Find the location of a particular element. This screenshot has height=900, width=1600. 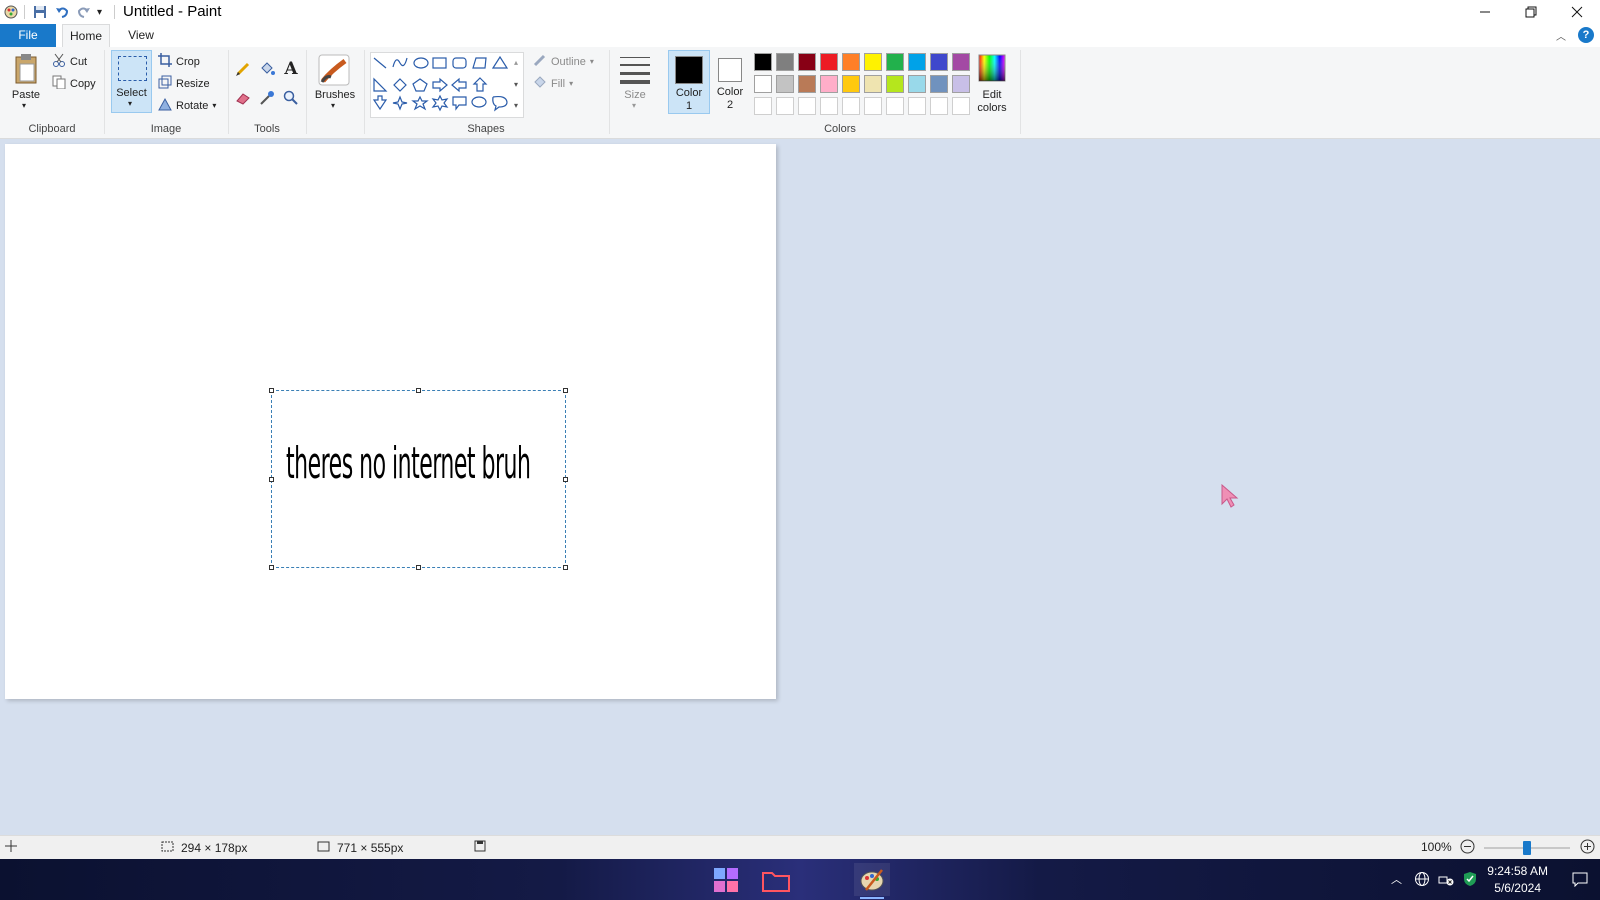

brushes-dropdown-icon: ▾ is located at coordinates (333, 105).